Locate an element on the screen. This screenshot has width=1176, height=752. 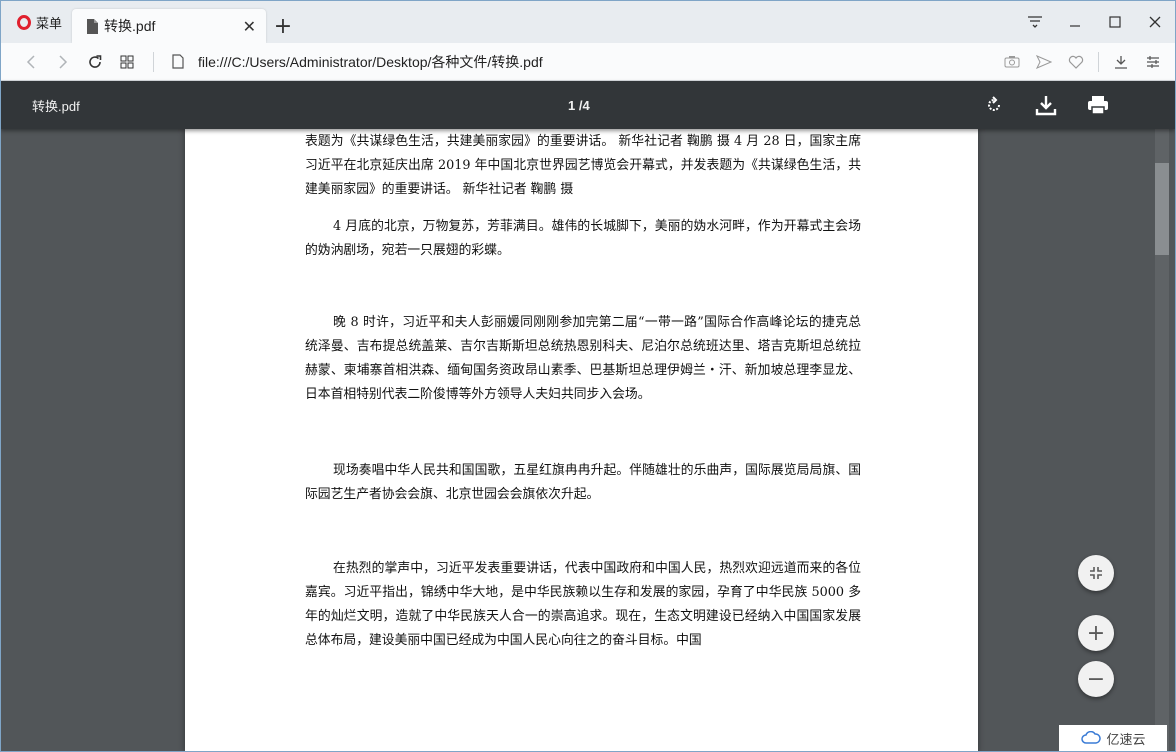
tab-active: 转换.pdf ✕ is located at coordinates (169, 26).